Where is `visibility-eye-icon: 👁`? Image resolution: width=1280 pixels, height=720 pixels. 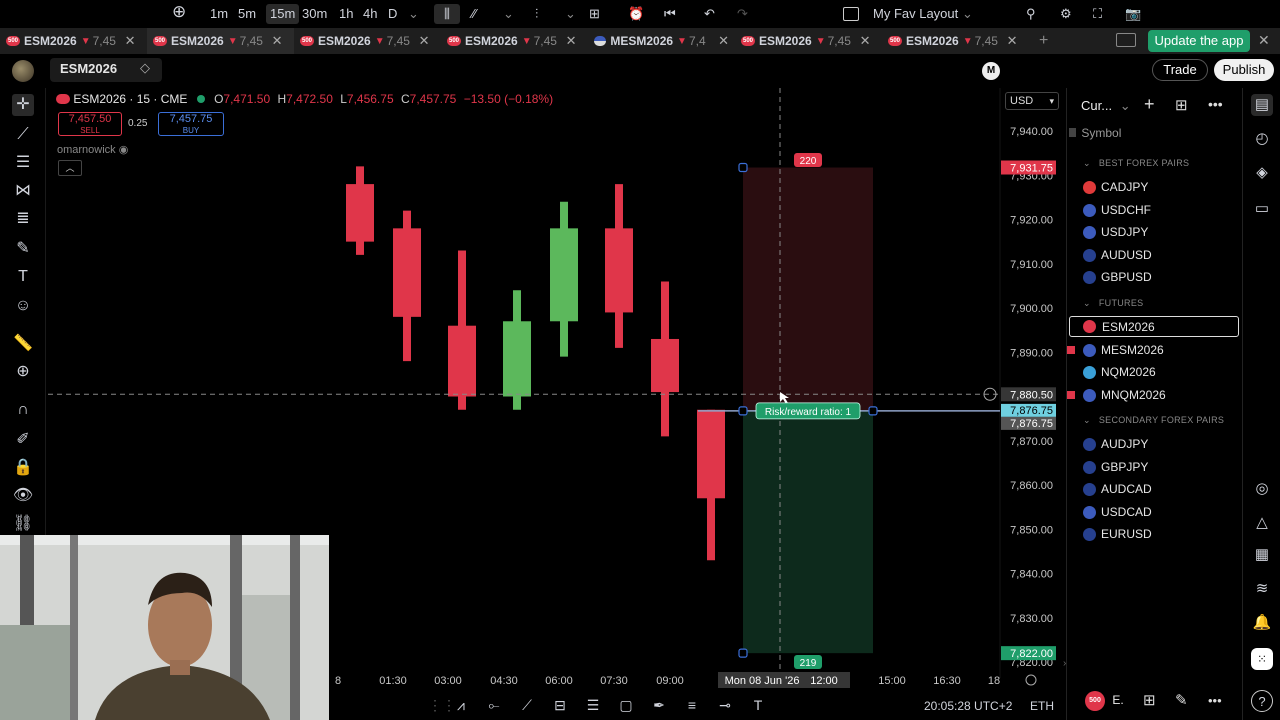 visibility-eye-icon: 👁 is located at coordinates (23, 496).